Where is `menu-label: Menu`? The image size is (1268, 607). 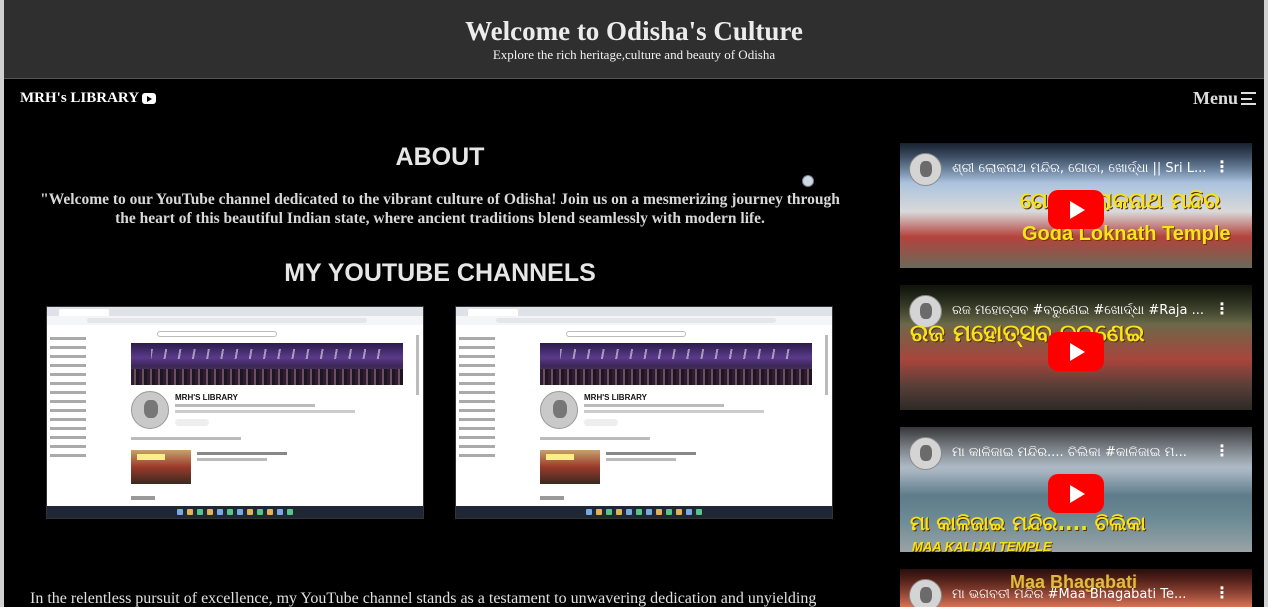
menu-label: Menu is located at coordinates (1215, 98).